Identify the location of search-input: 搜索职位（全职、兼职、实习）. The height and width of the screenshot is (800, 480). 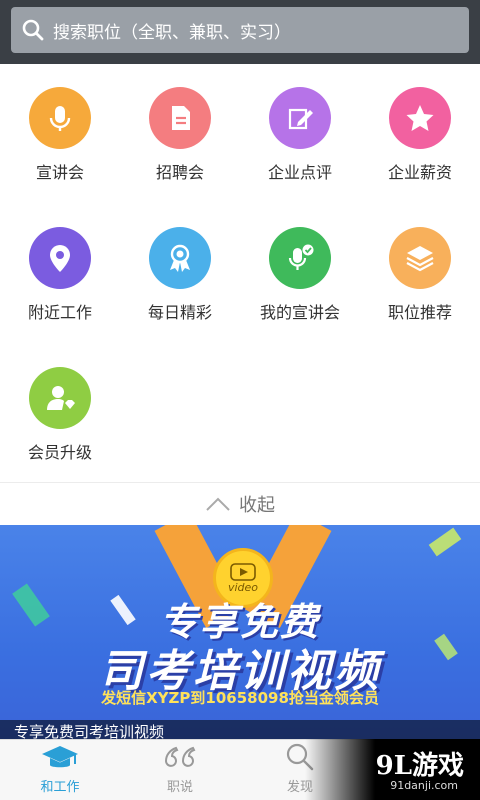
(240, 30).